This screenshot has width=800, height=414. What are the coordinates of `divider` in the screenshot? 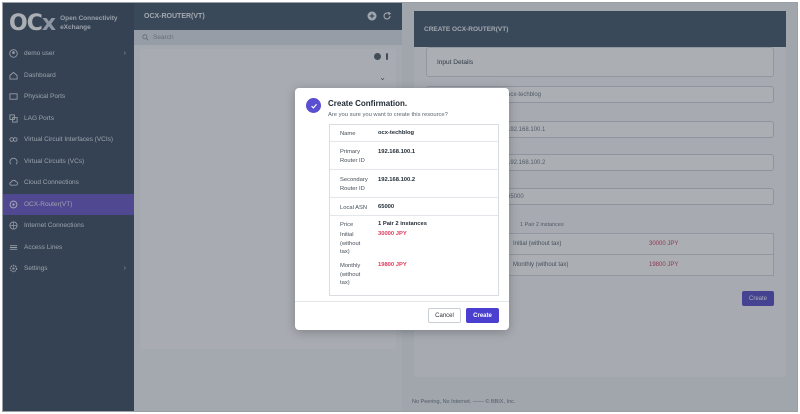 It's located at (402, 301).